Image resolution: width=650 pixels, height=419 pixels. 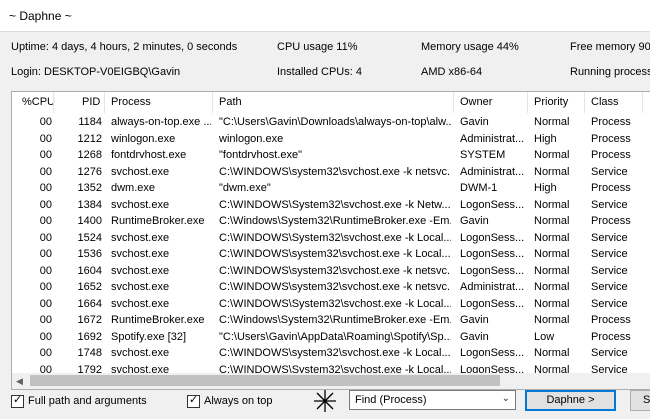 What do you see at coordinates (91, 102) in the screenshot?
I see `column-header-pid: PID` at bounding box center [91, 102].